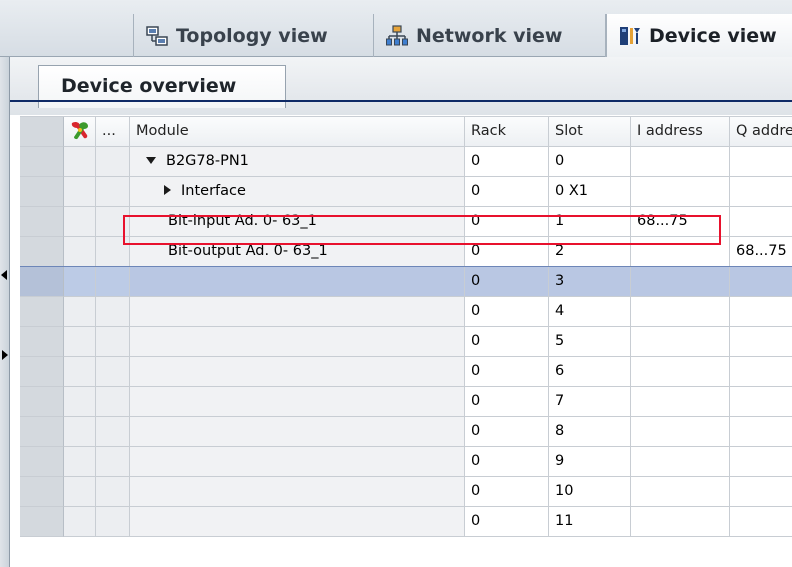  I want to click on slot-cell: 1, so click(590, 222).